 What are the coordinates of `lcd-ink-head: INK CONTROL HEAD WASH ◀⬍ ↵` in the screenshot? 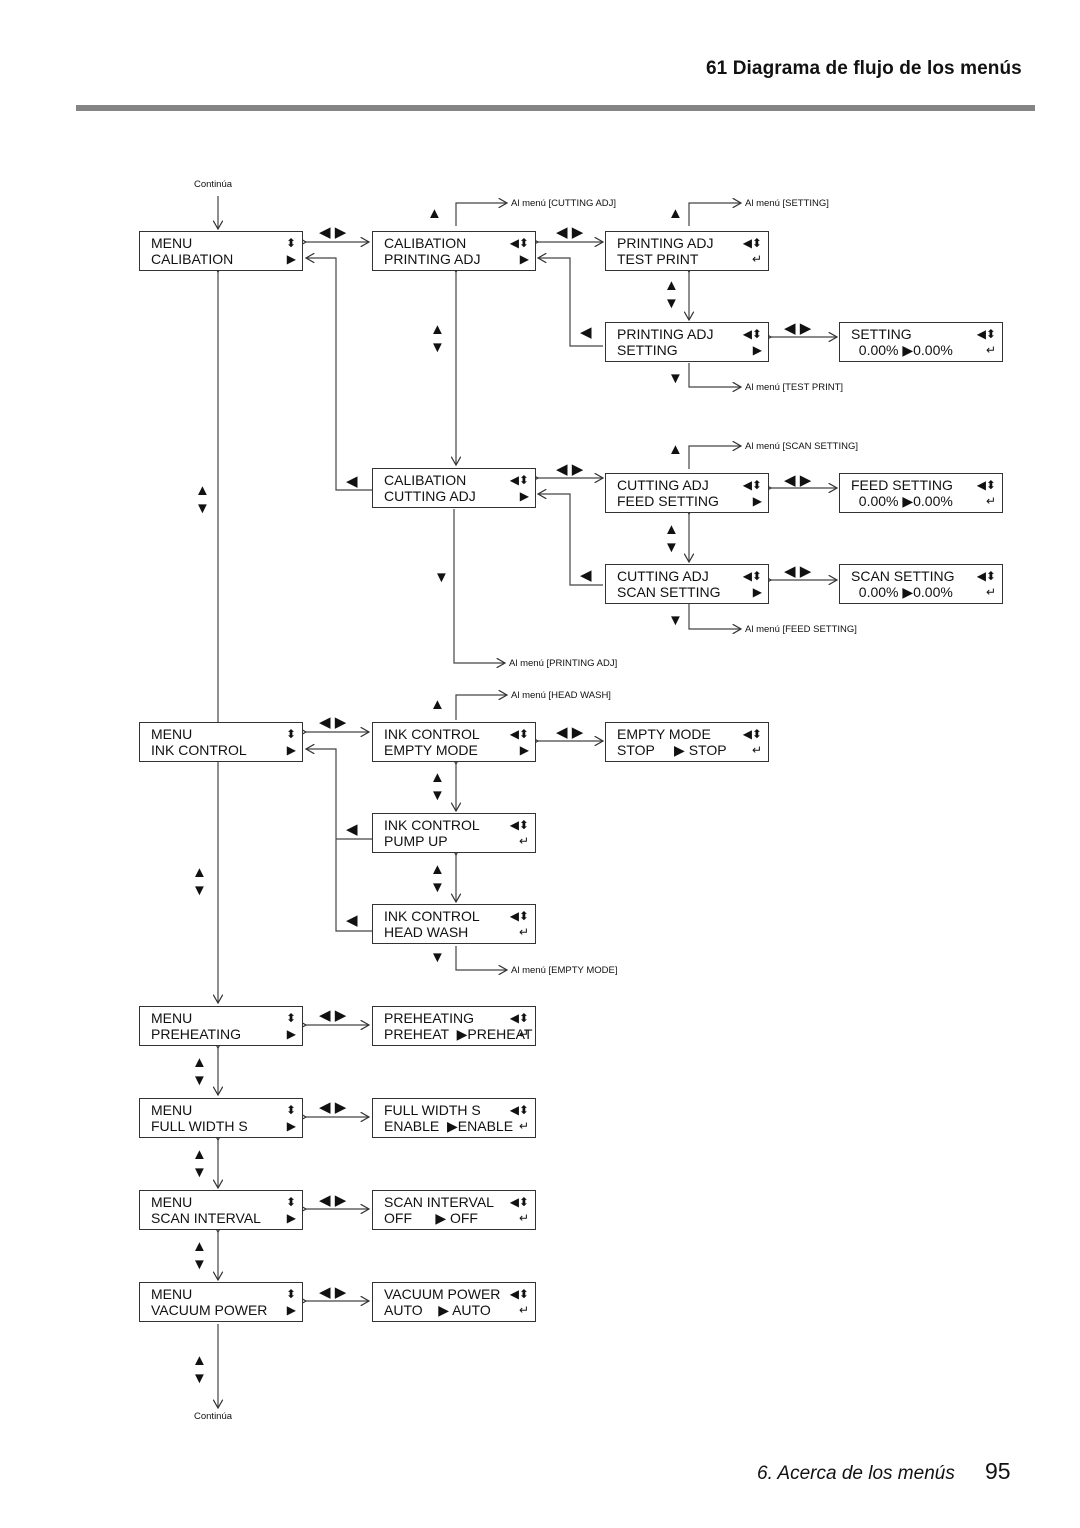 It's located at (454, 924).